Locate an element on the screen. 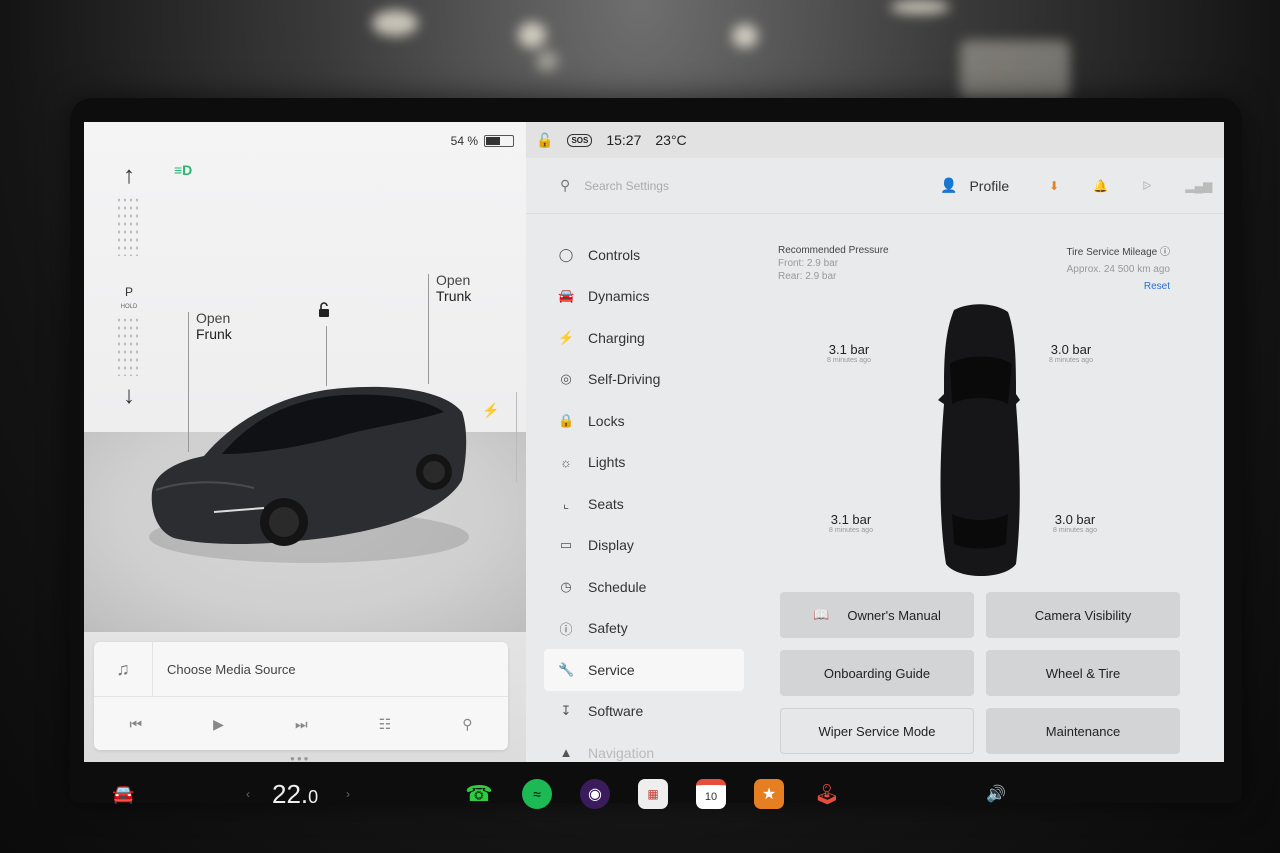 Image resolution: width=1280 pixels, height=853 pixels. search-settings: ⚲ Search Settings is located at coordinates (733, 185).